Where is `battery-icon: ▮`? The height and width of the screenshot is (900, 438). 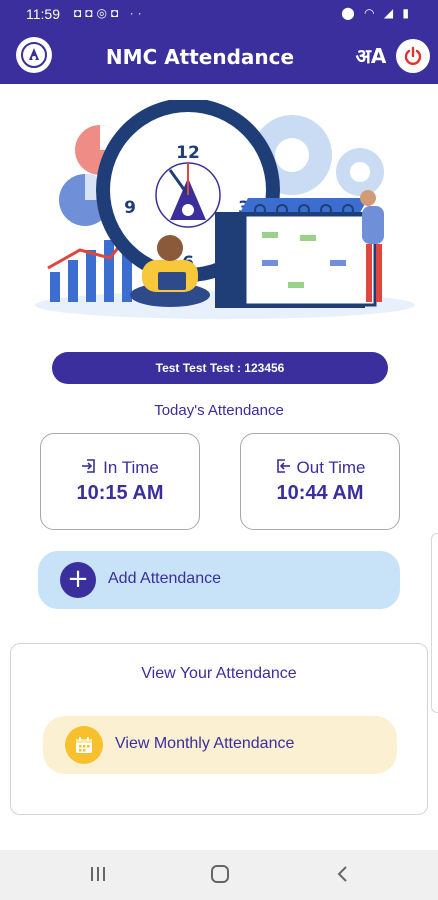
battery-icon: ▮ is located at coordinates (407, 13).